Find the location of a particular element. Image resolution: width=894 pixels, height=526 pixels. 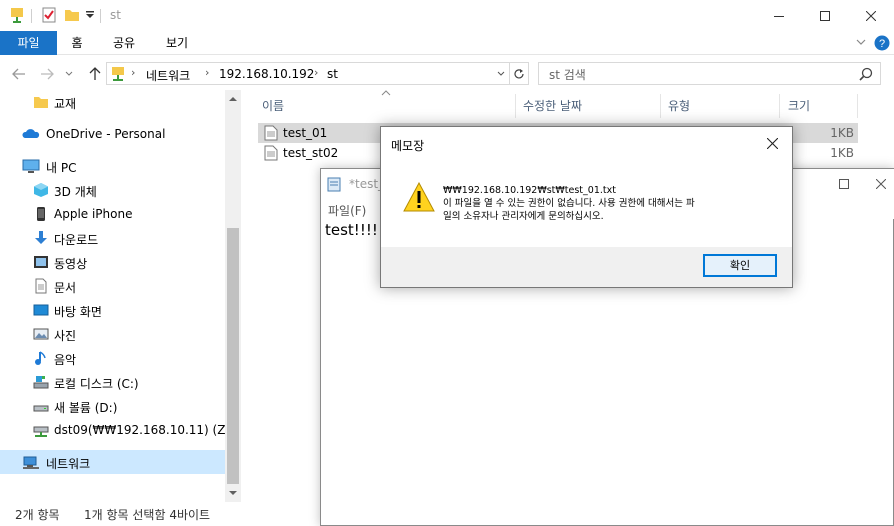

dialog-close-button is located at coordinates (772, 143).